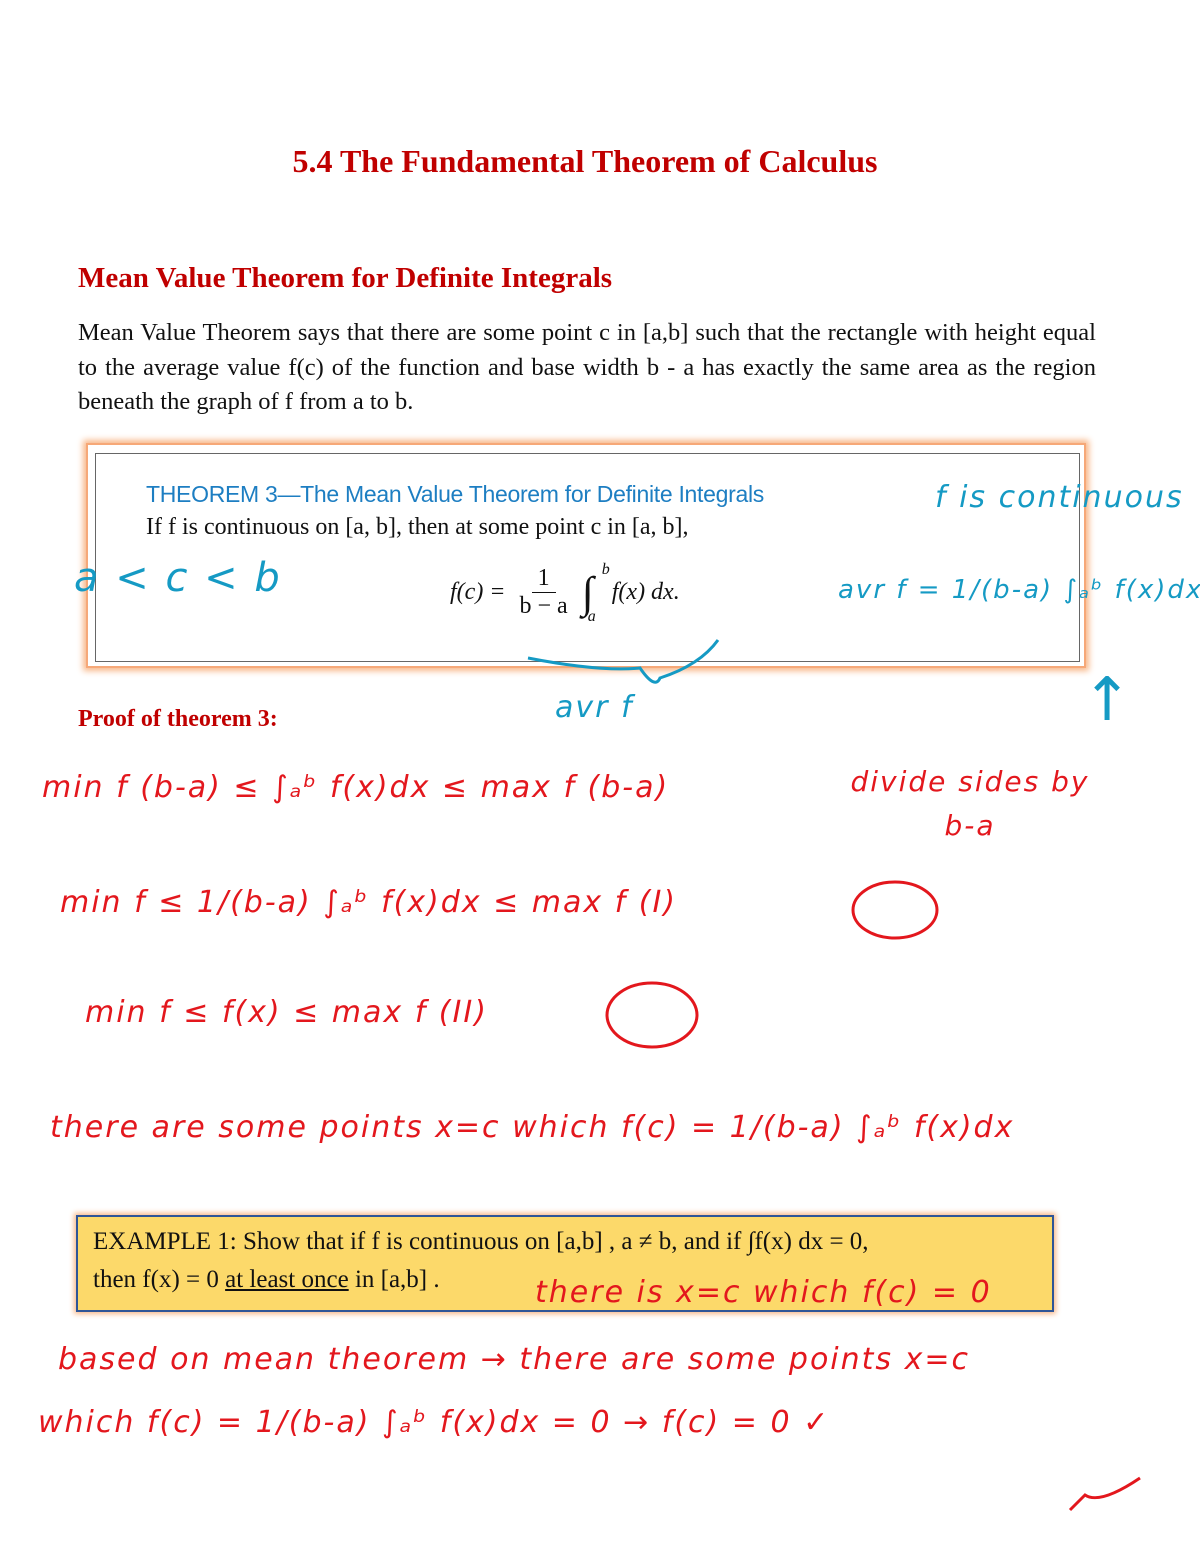  What do you see at coordinates (652, 1015) in the screenshot?
I see `circle-II` at bounding box center [652, 1015].